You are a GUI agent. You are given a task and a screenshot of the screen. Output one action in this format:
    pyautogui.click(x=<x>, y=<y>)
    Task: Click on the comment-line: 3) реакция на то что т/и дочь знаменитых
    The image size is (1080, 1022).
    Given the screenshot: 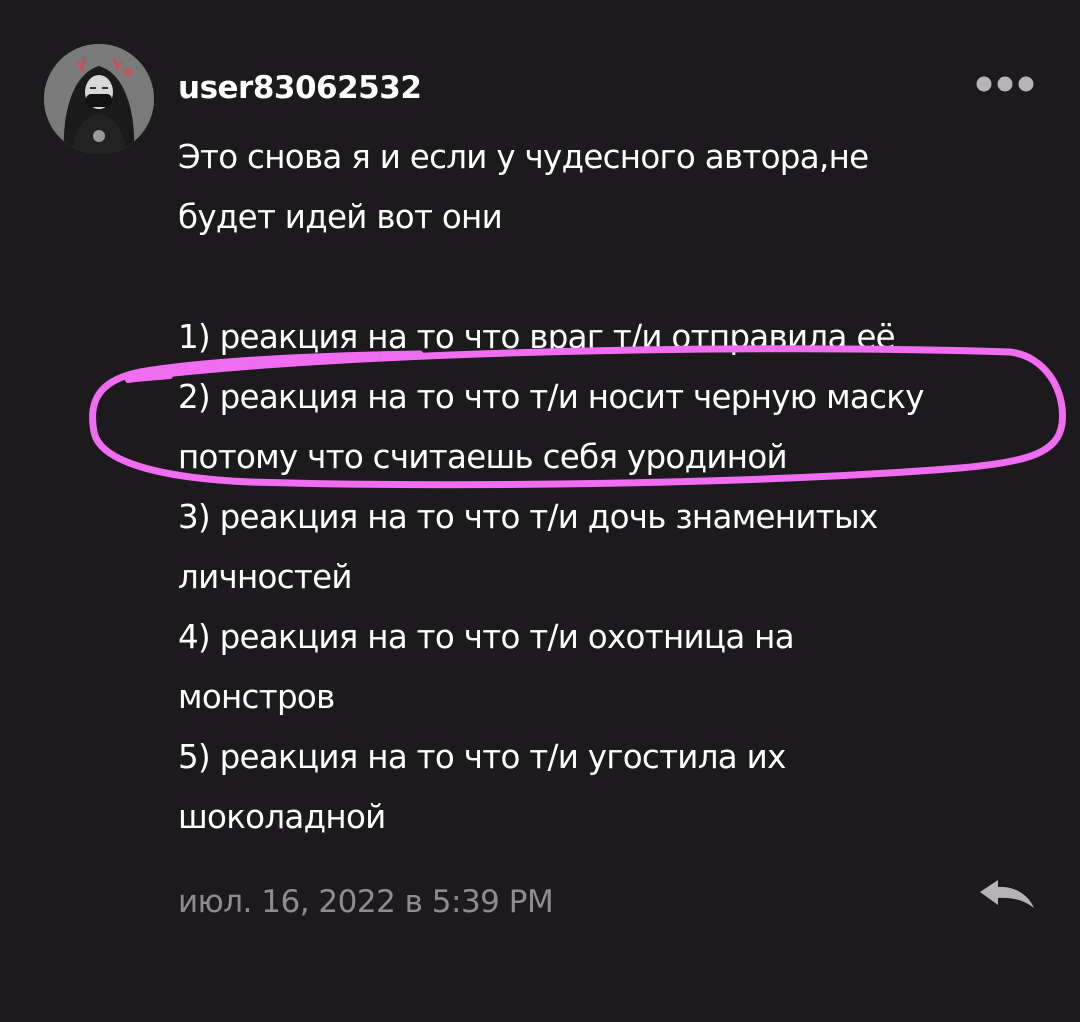 What is the action you would take?
    pyautogui.click(x=528, y=517)
    